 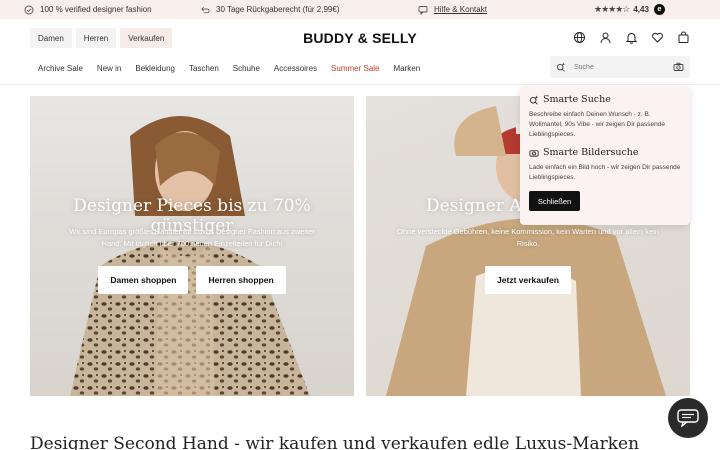 I want to click on bell-icon, so click(x=631, y=37).